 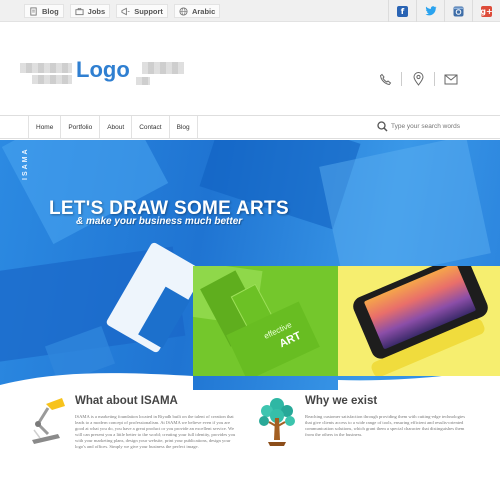 I want to click on tree-icon, so click(x=277, y=422).